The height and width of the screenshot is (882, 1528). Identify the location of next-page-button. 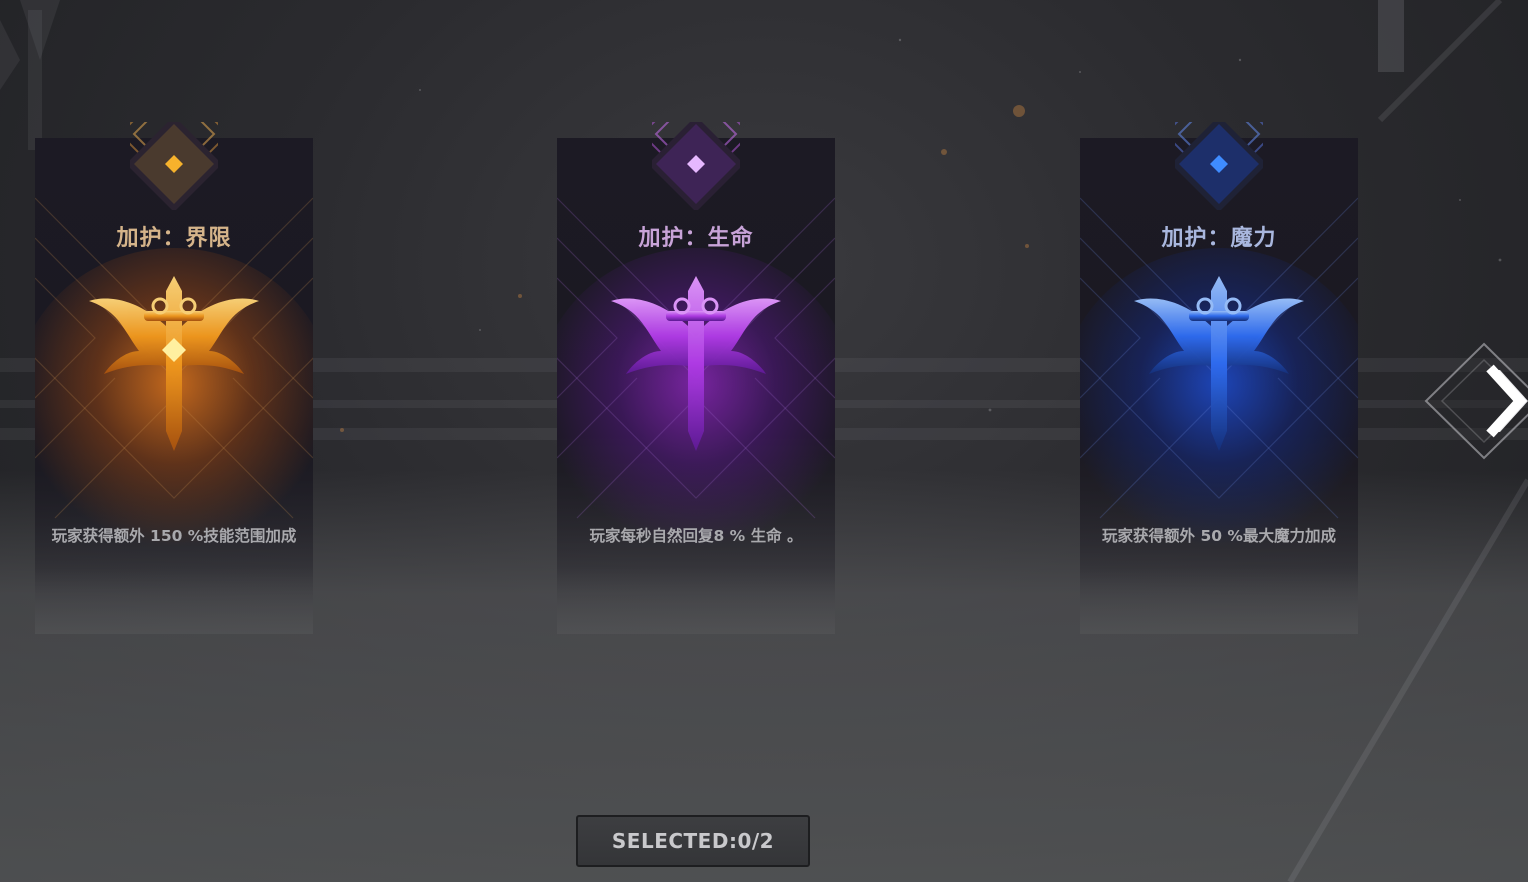
(1476, 401).